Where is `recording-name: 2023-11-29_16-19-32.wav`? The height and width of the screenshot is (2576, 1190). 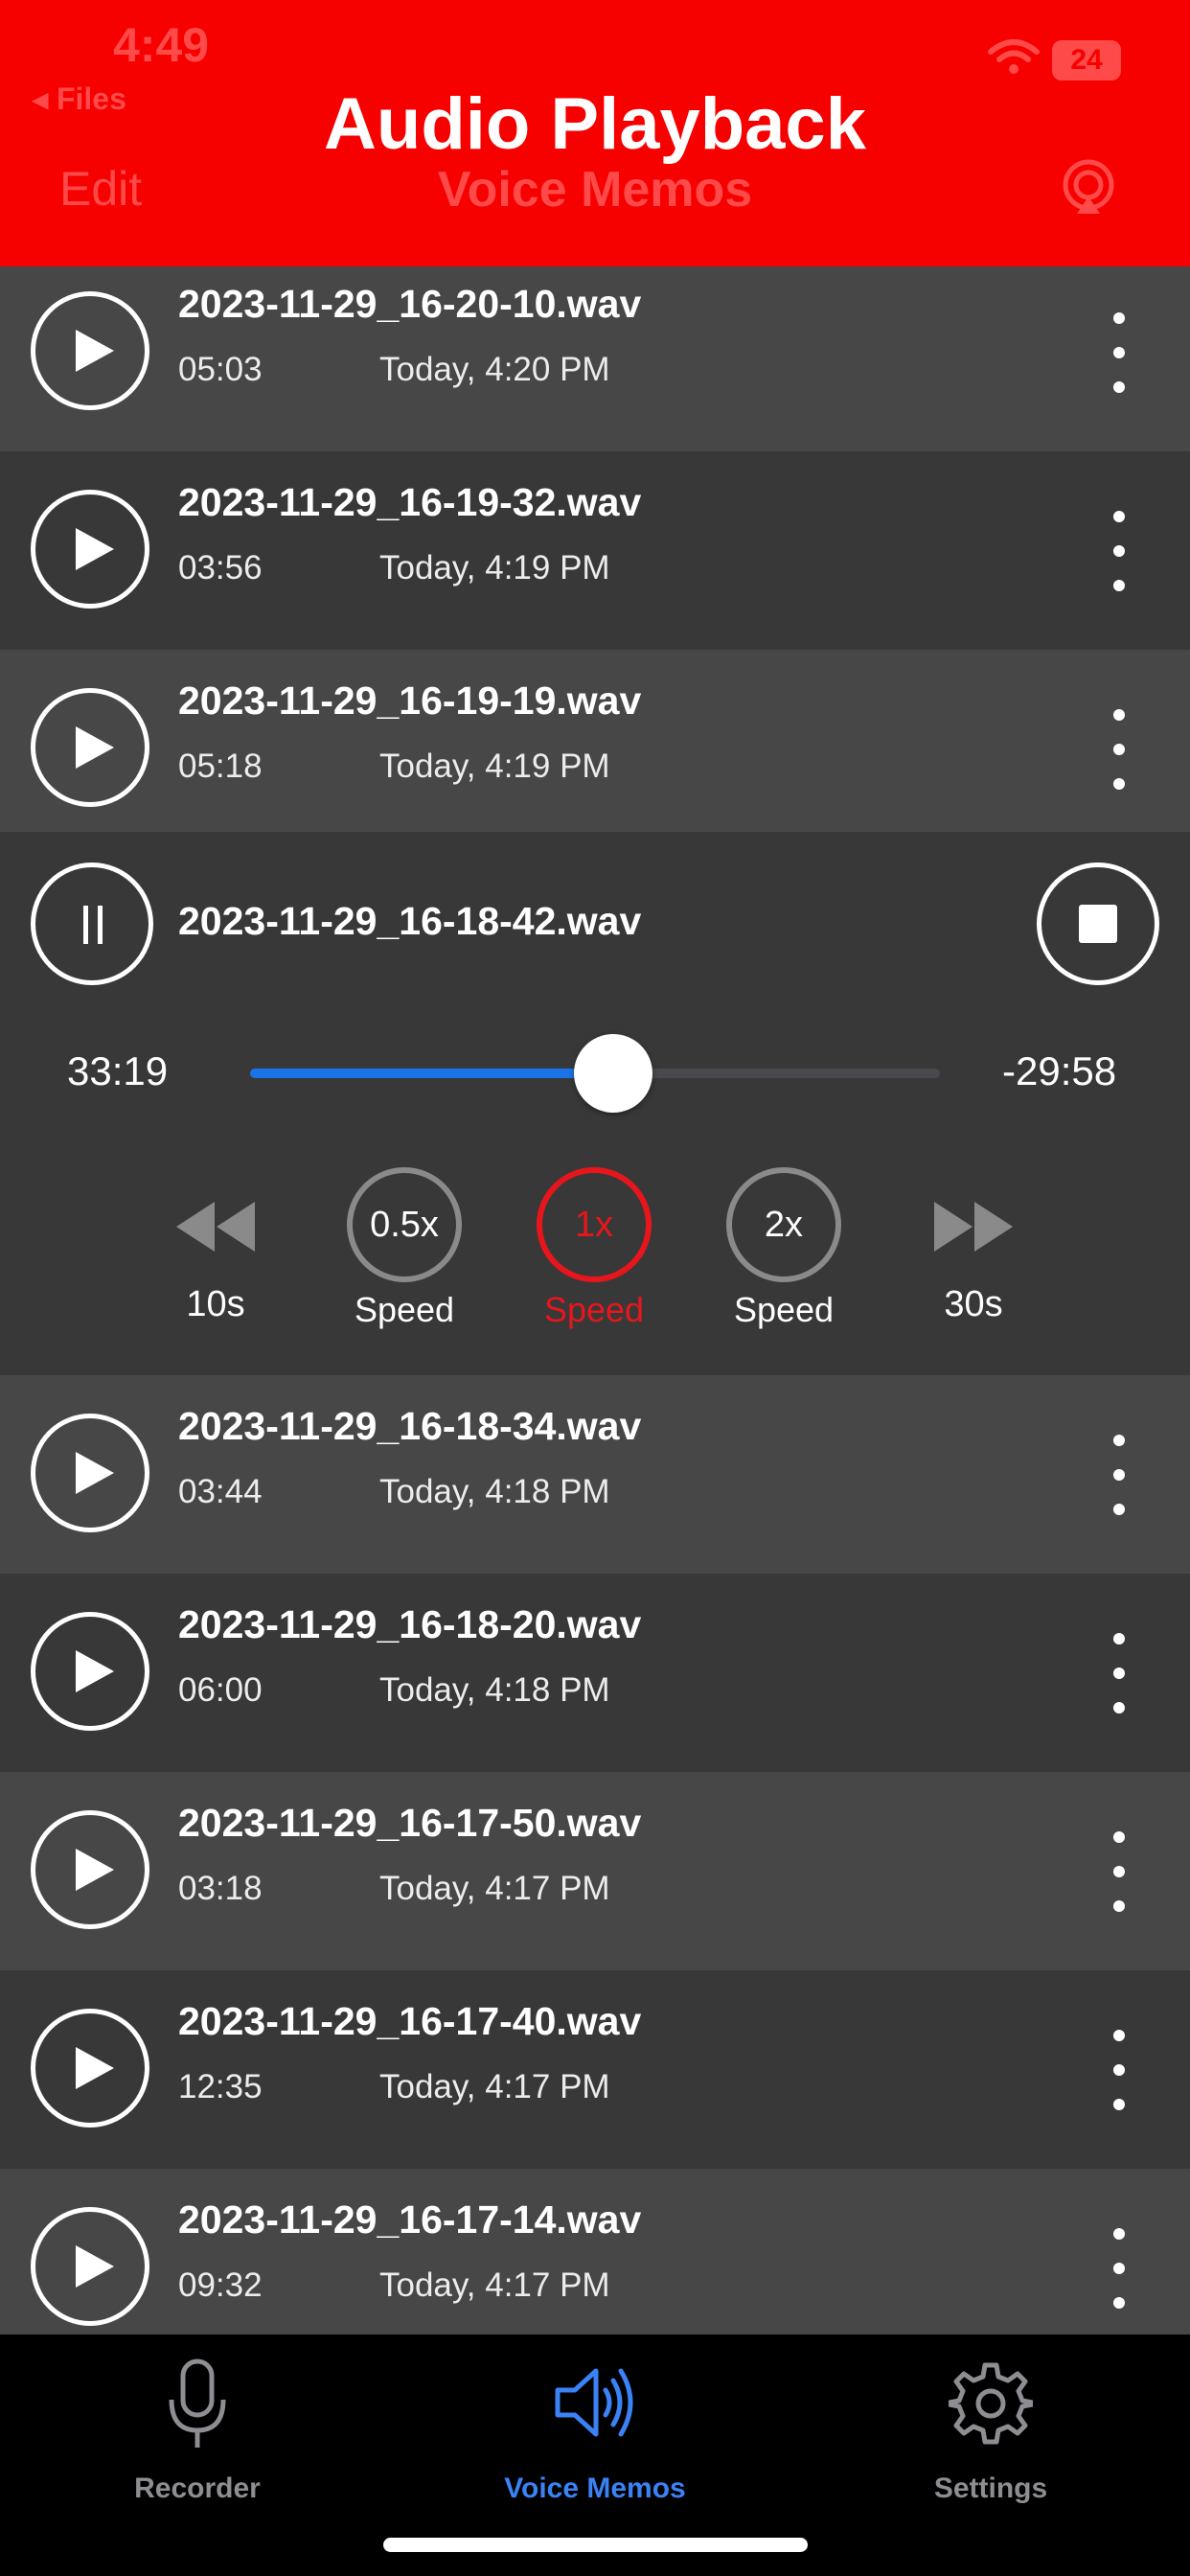
recording-name: 2023-11-29_16-19-32.wav is located at coordinates (410, 502).